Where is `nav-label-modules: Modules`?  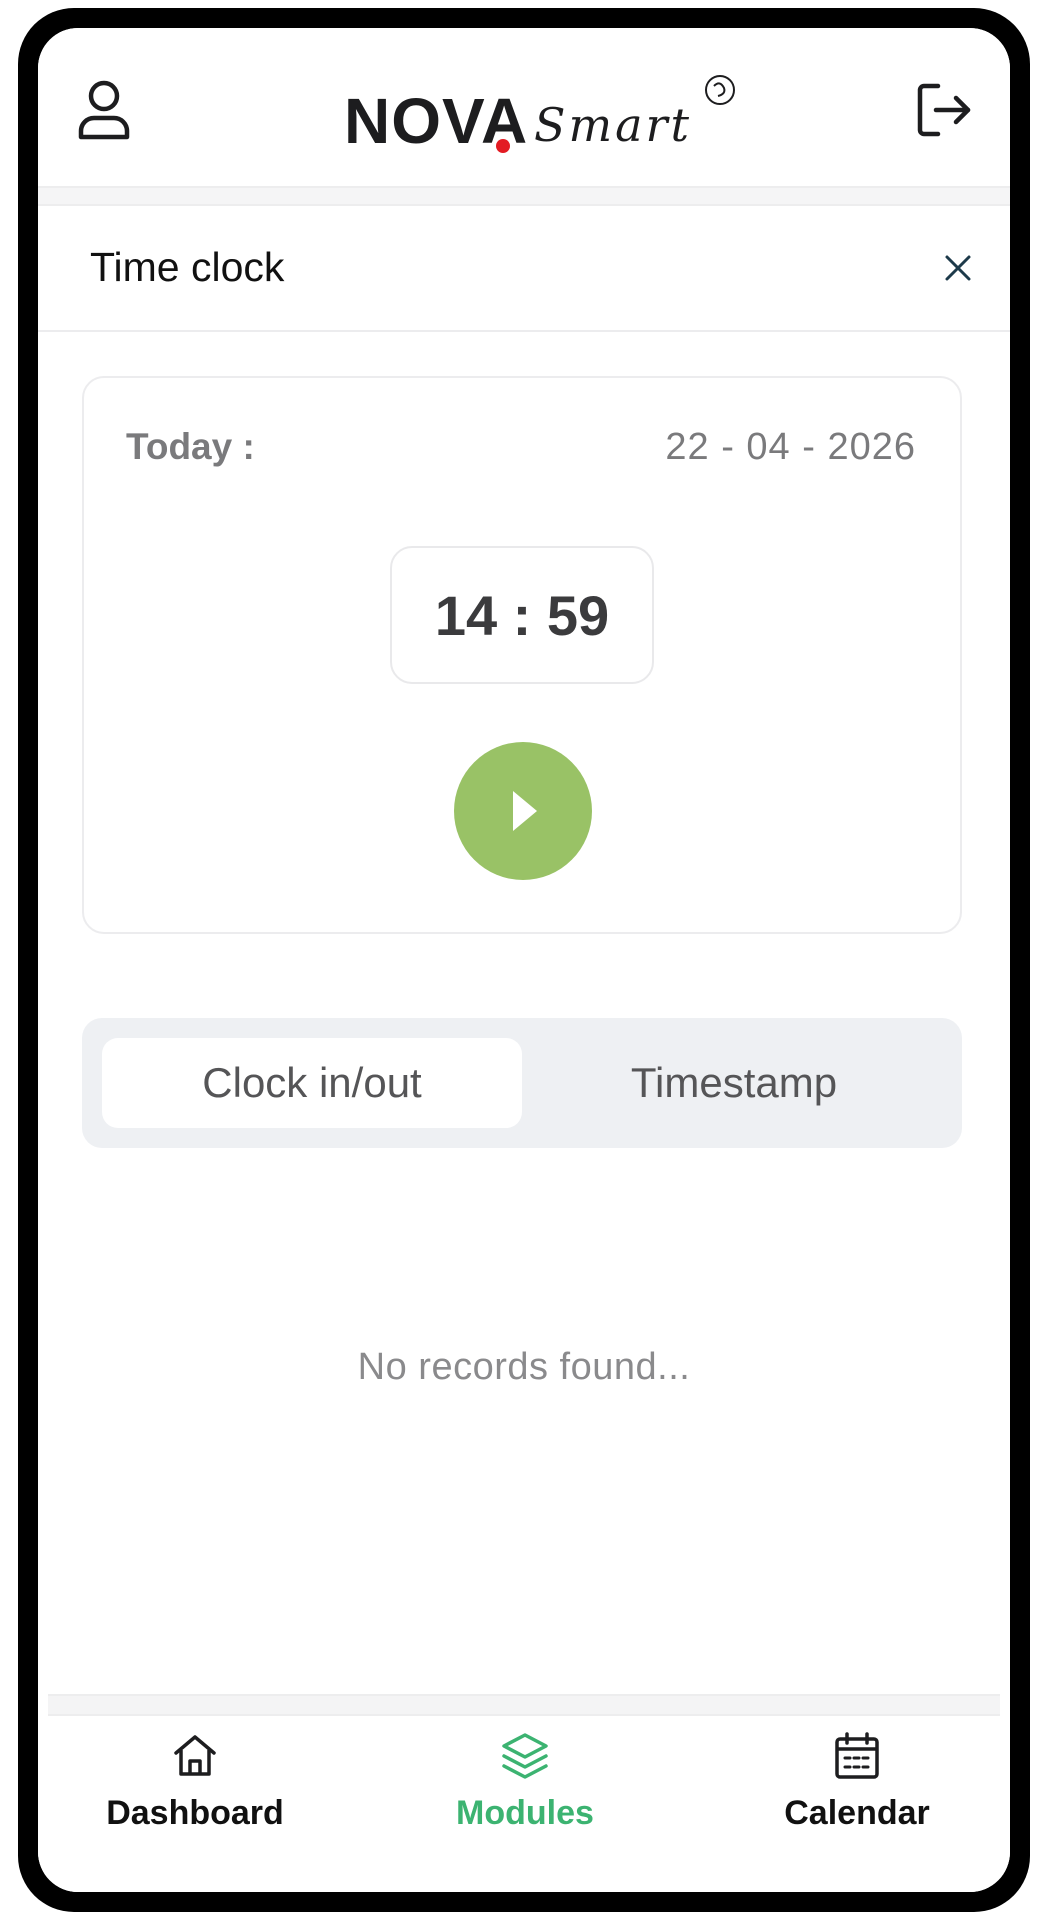 nav-label-modules: Modules is located at coordinates (525, 1813).